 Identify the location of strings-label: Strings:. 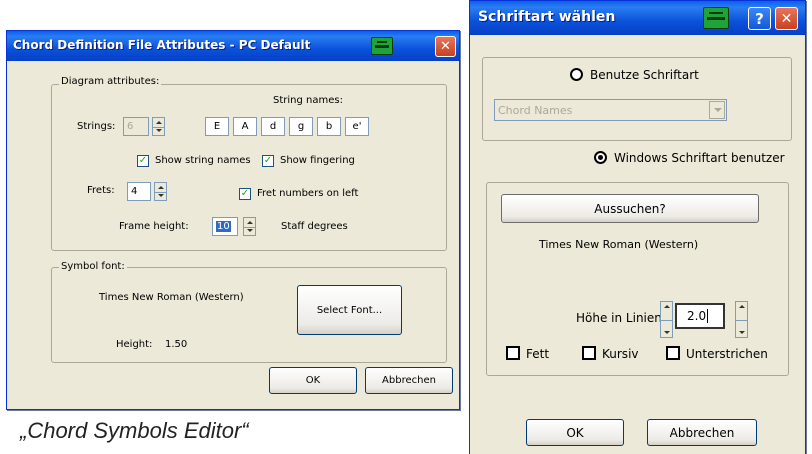
(96, 126).